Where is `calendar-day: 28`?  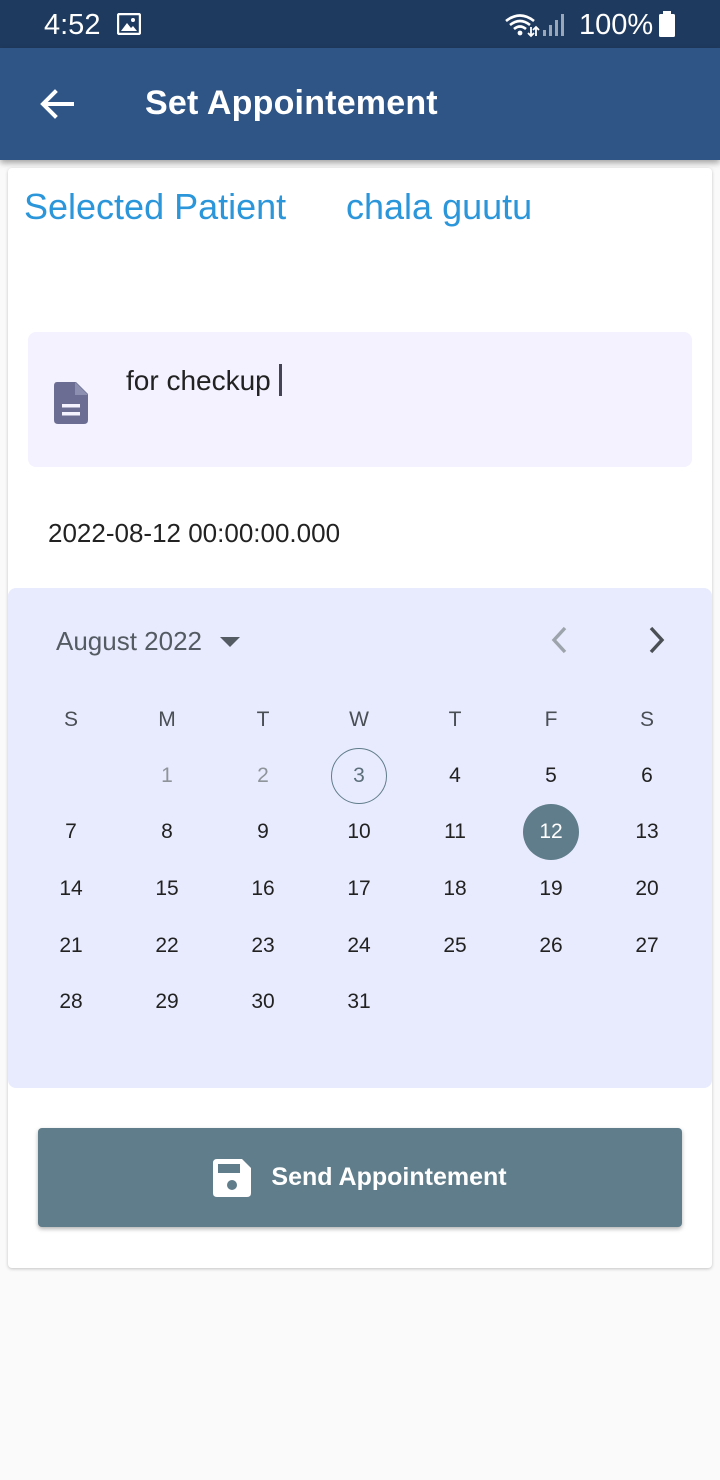
calendar-day: 28 is located at coordinates (71, 1002).